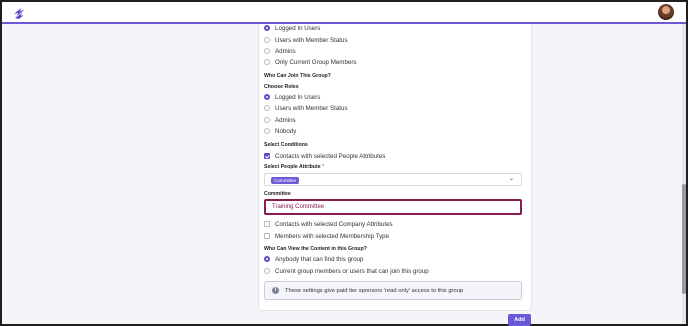  I want to click on people-attribute-select: Committee ⌄, so click(393, 179).